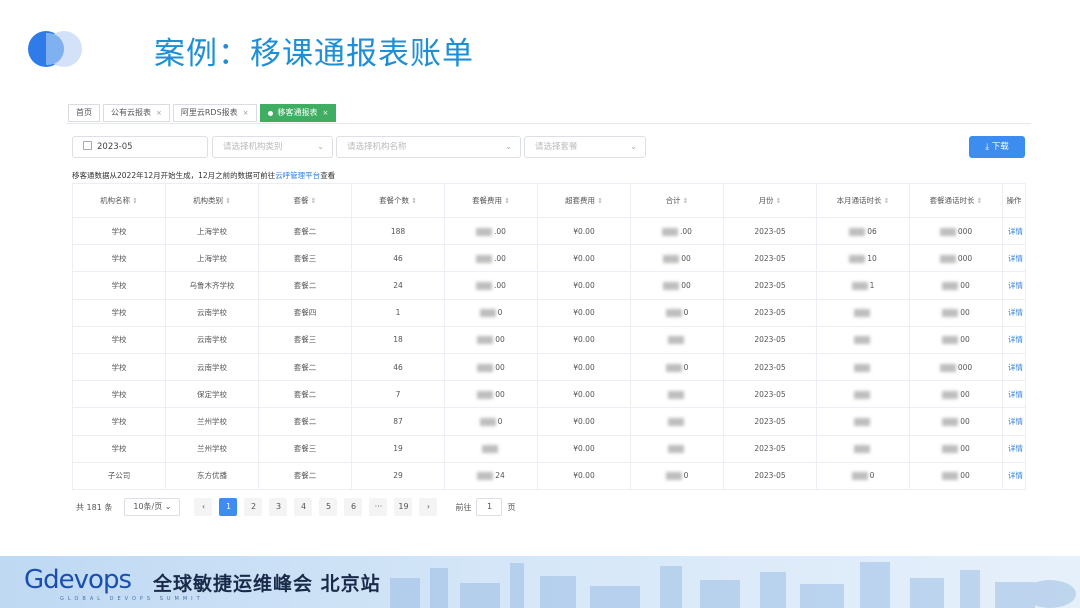  What do you see at coordinates (428, 507) in the screenshot?
I see `next-page-button: ›` at bounding box center [428, 507].